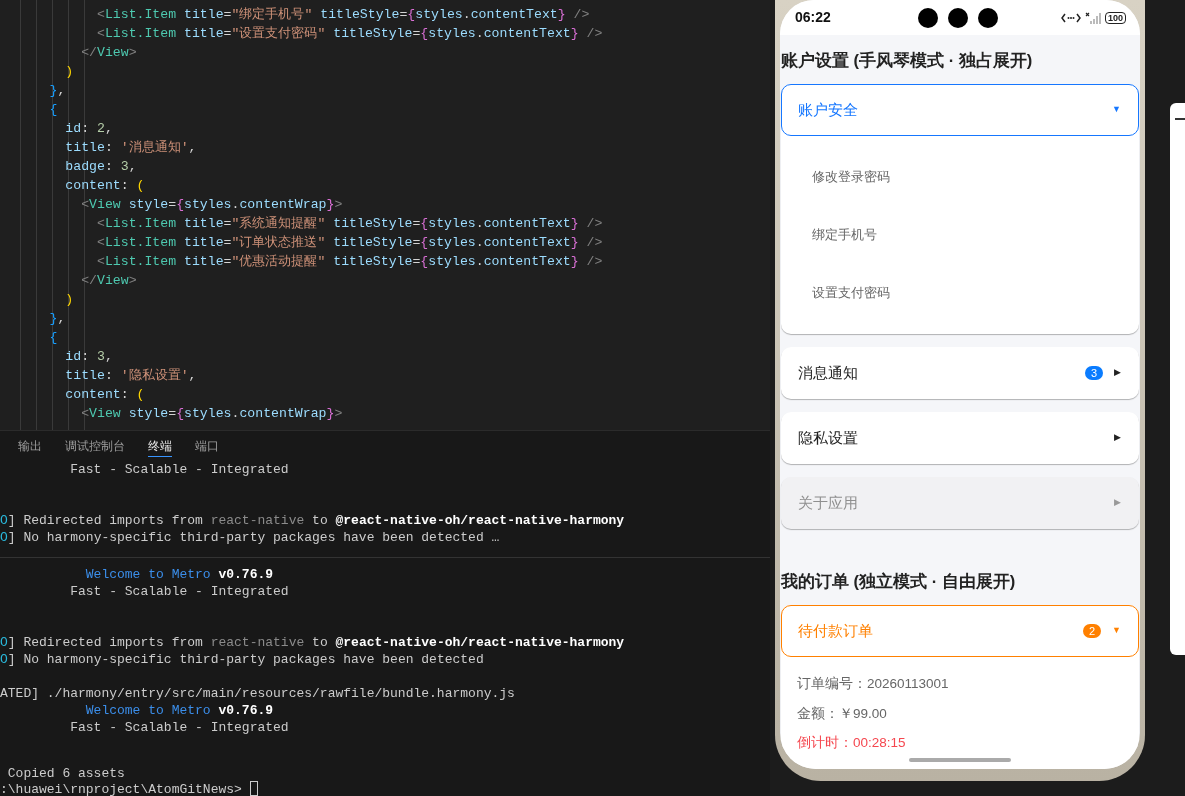 The height and width of the screenshot is (796, 1185). I want to click on section-title: 我的订单 (独立模式 · 自由展开), so click(898, 581).